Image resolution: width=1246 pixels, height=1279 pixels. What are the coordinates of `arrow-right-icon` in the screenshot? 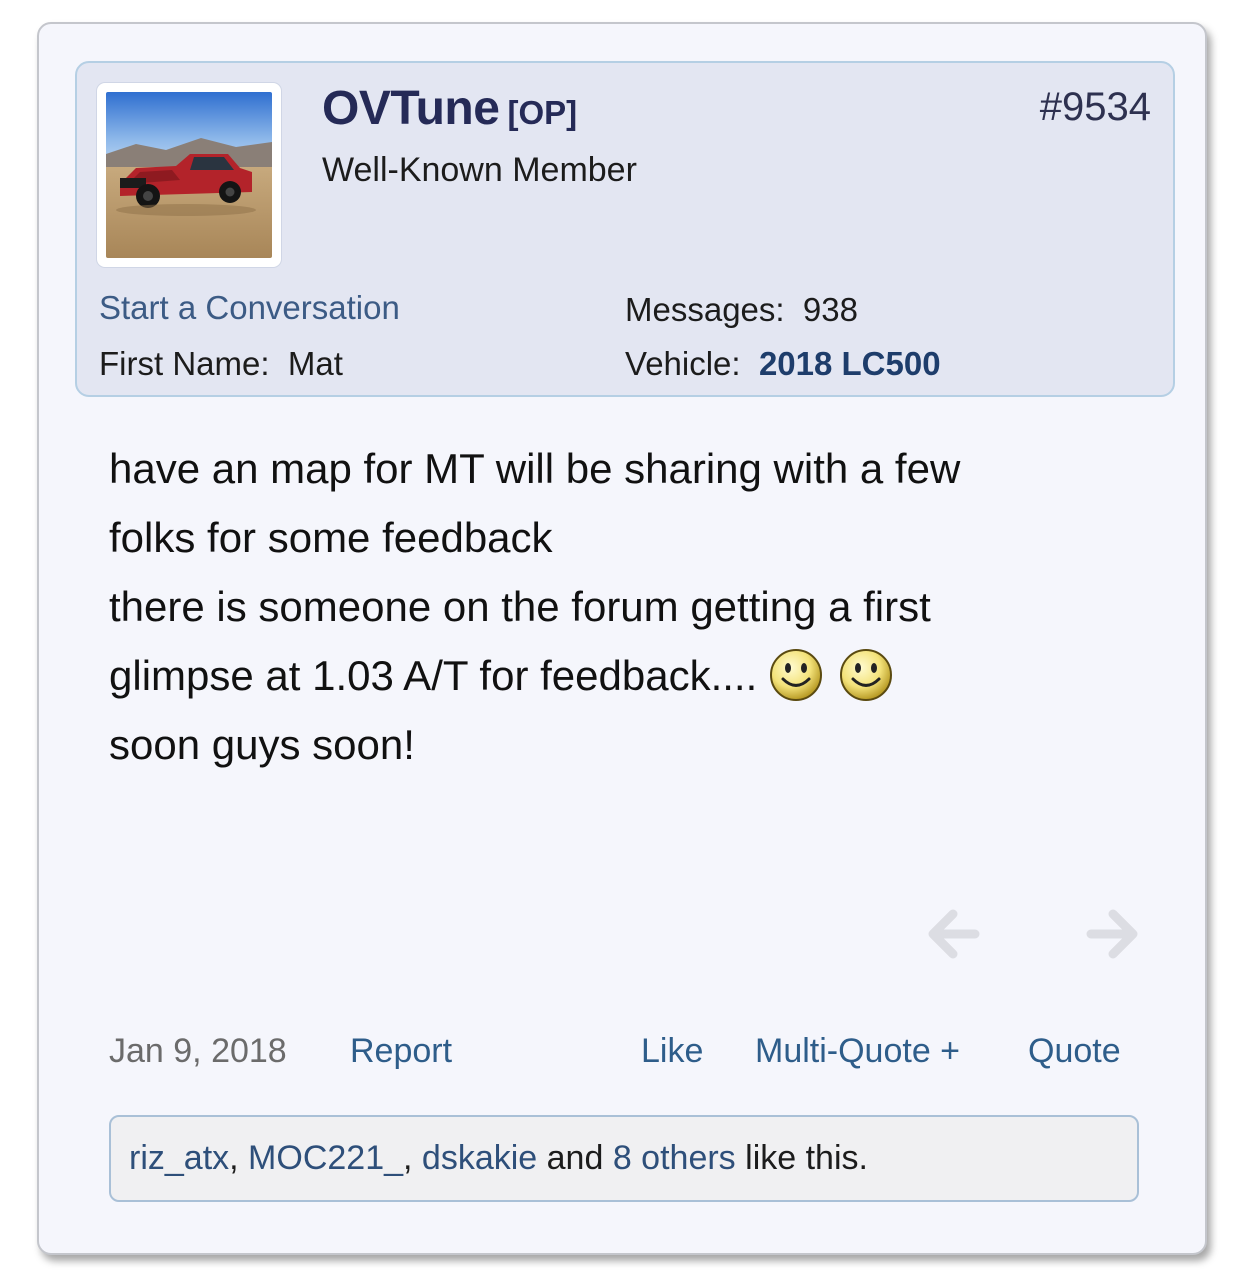 It's located at (1113, 934).